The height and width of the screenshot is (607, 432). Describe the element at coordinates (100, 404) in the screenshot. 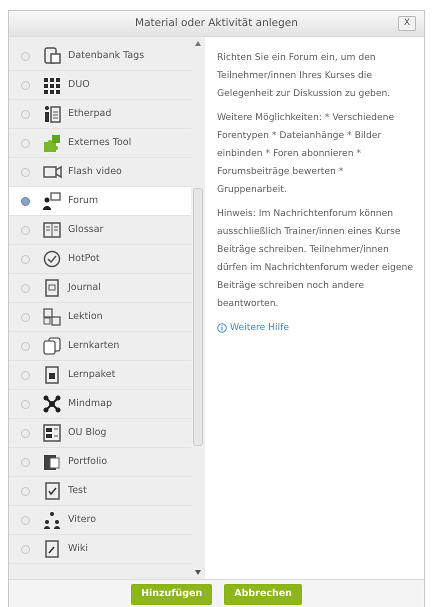

I see `activity-item: Mindmap` at that location.